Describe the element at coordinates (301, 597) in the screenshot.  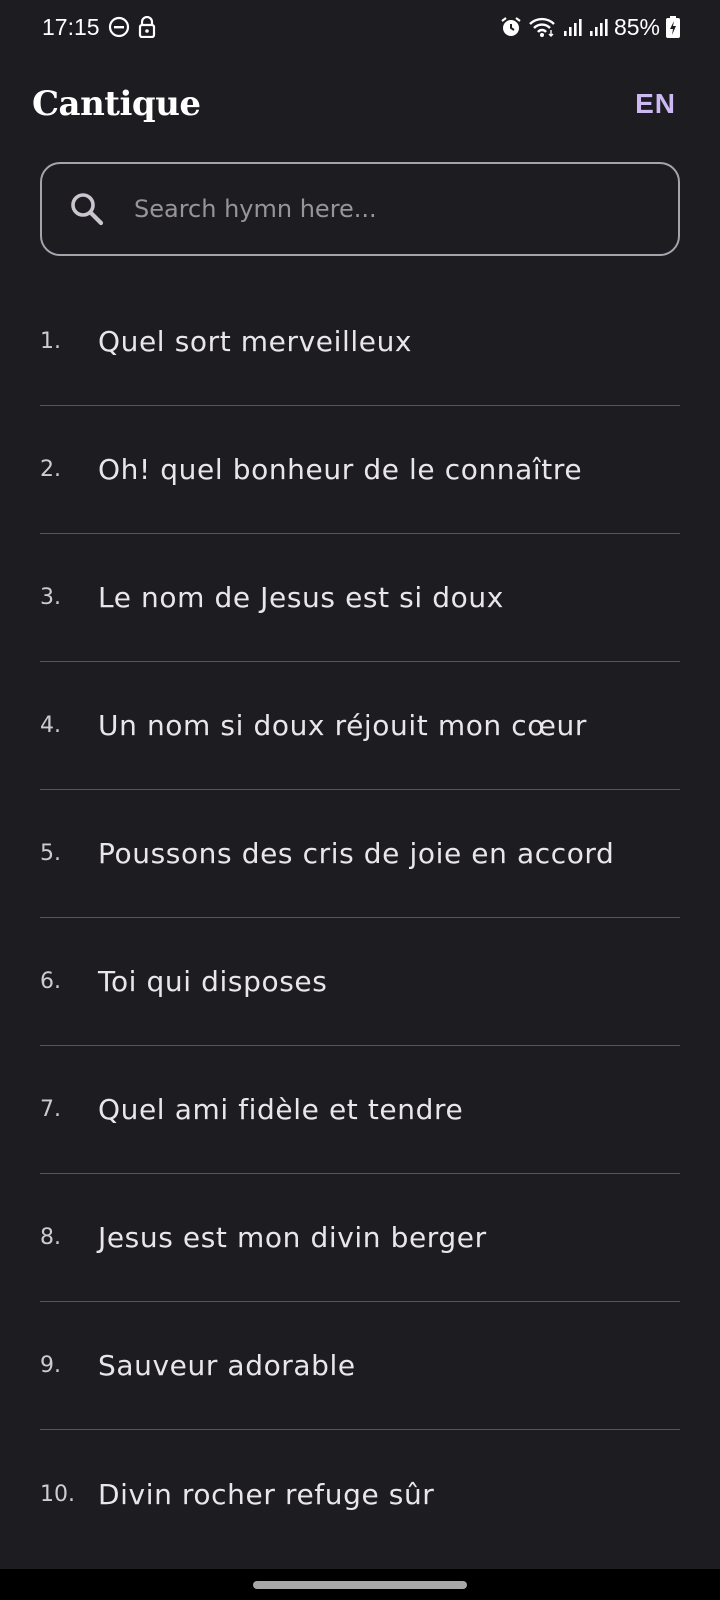
I see `hymn-title: Le nom de Jesus est si doux` at that location.